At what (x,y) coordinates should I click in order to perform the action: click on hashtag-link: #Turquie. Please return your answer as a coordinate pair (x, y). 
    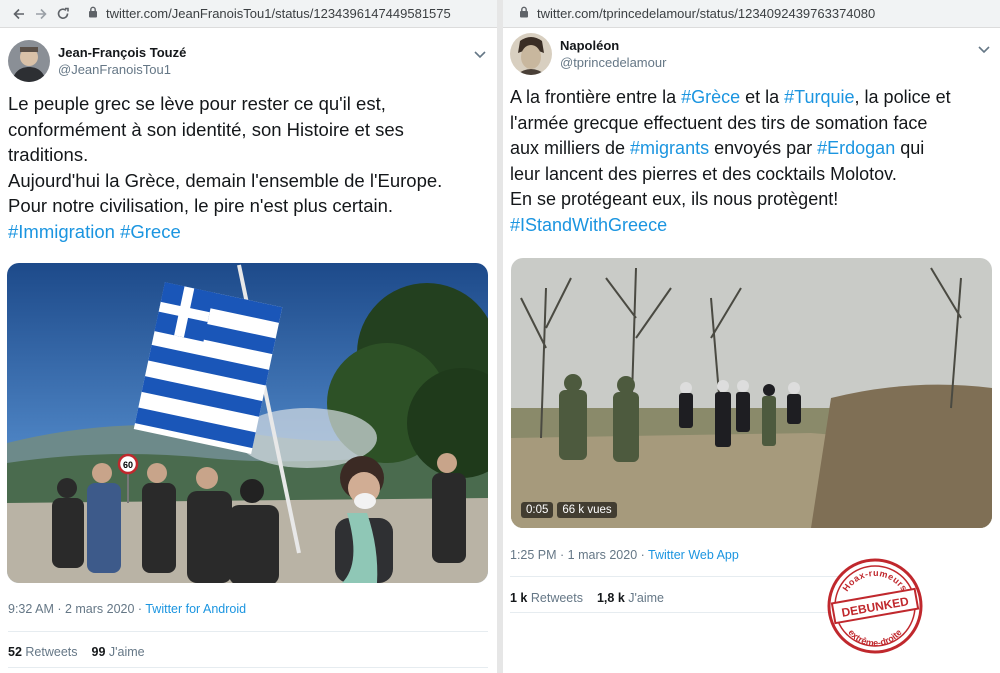
    Looking at the image, I should click on (819, 97).